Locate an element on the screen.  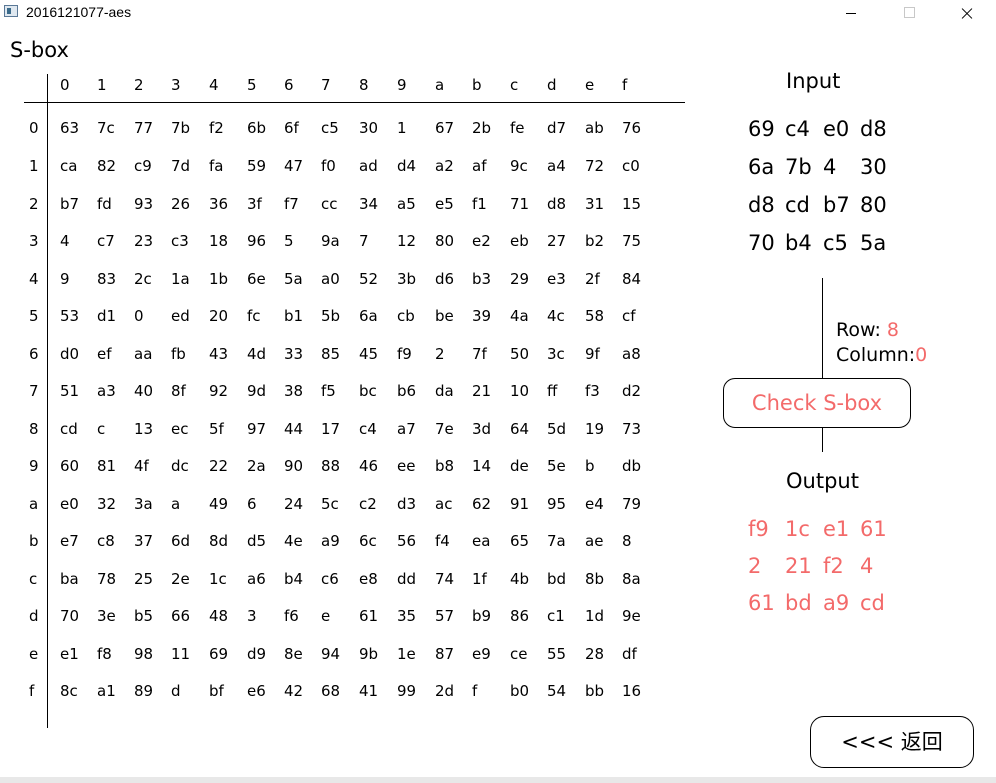
column-header: 5 is located at coordinates (252, 85).